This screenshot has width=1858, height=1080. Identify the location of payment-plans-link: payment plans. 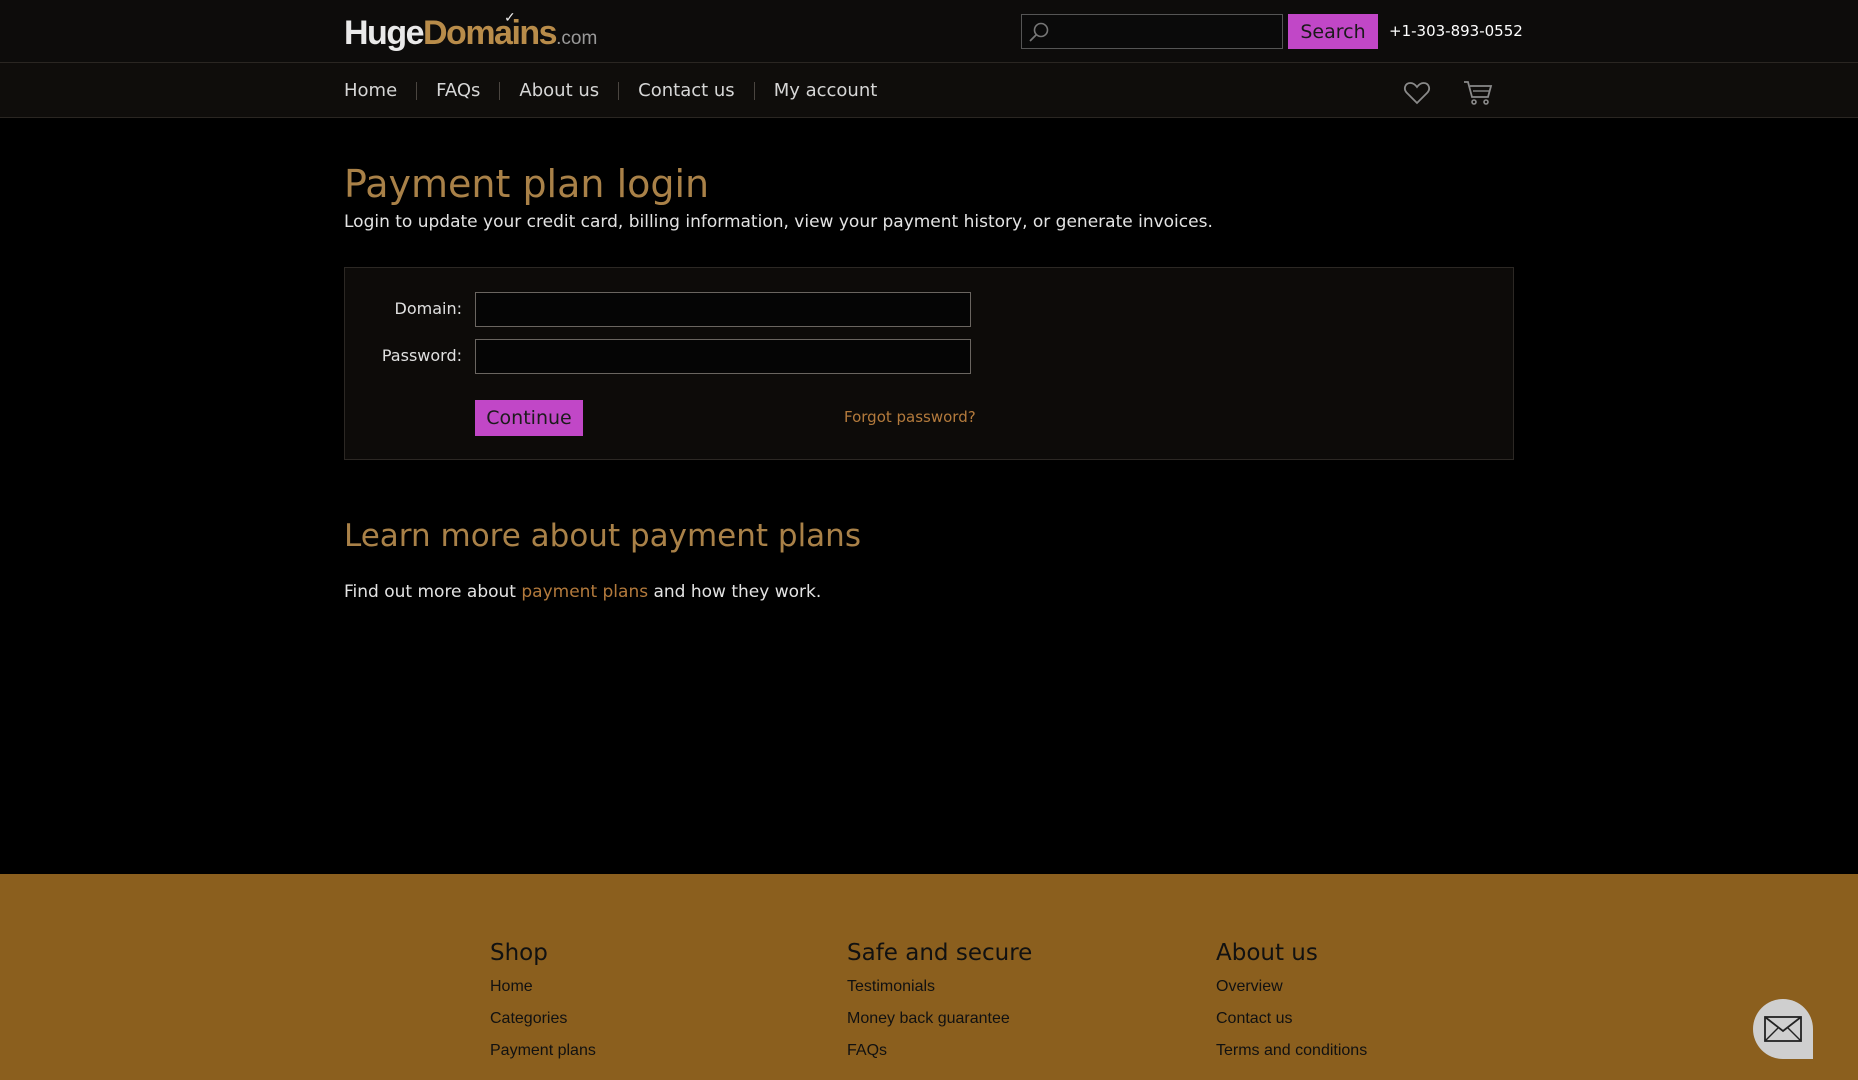
(584, 592).